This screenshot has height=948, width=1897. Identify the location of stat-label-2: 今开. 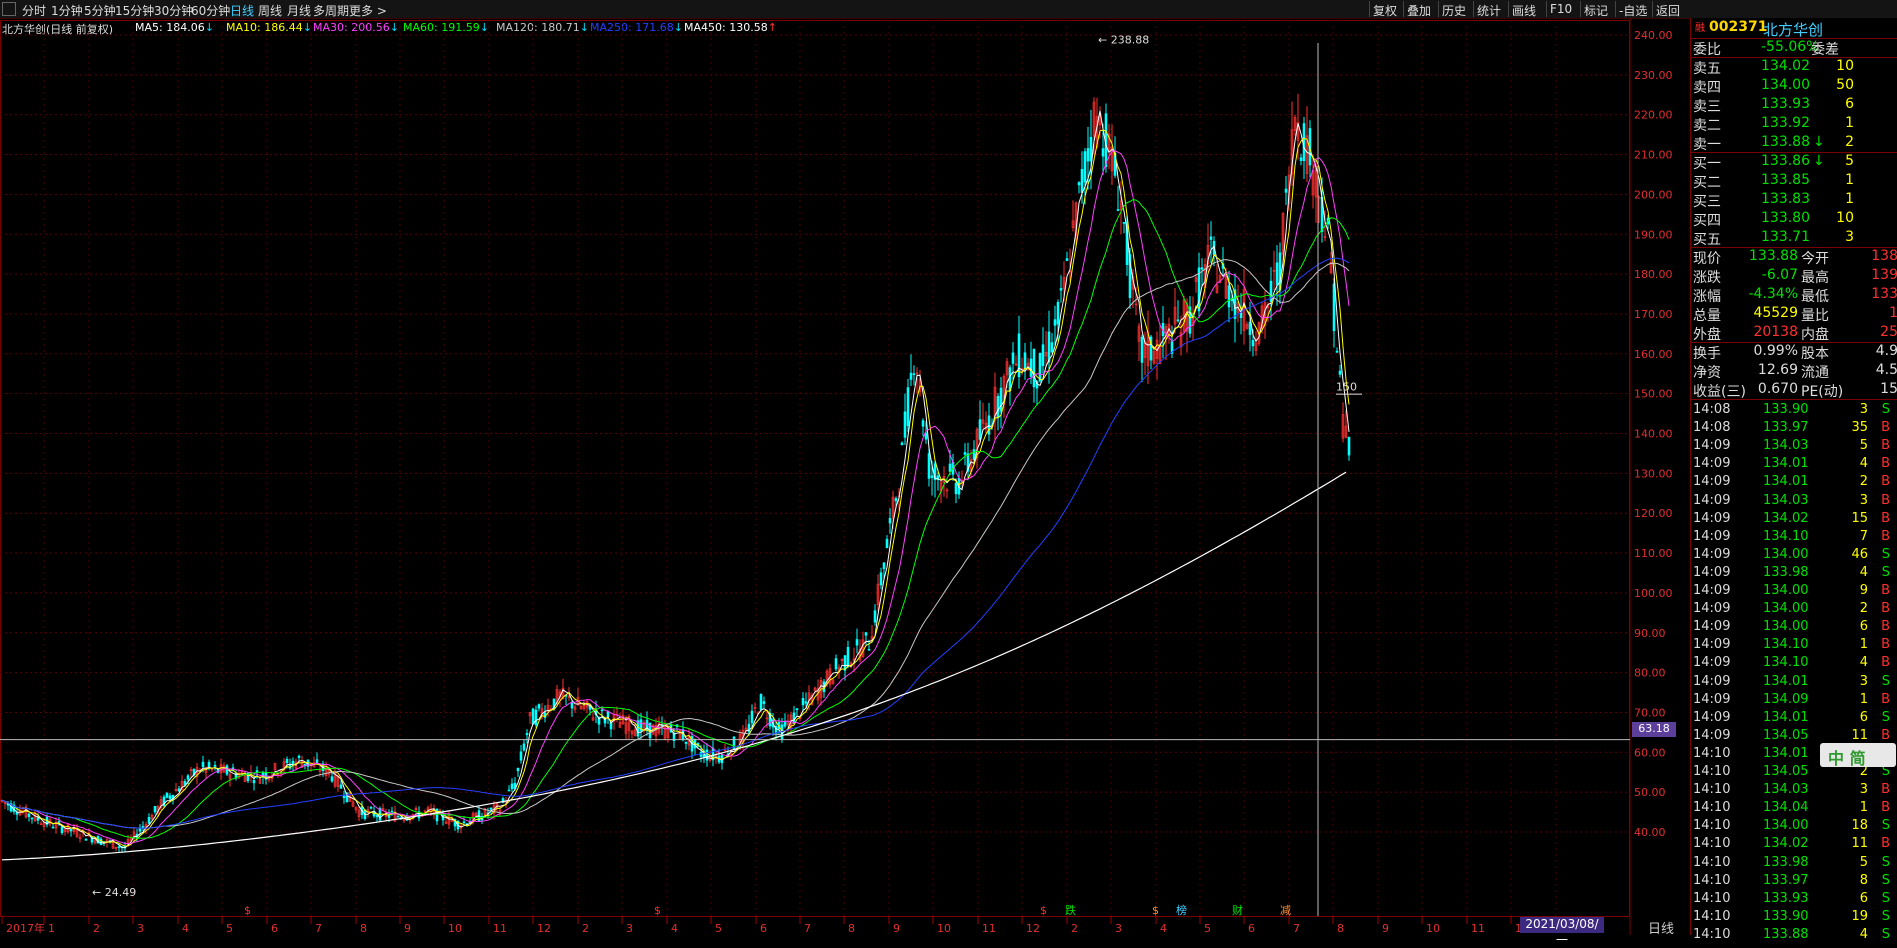
(1815, 259).